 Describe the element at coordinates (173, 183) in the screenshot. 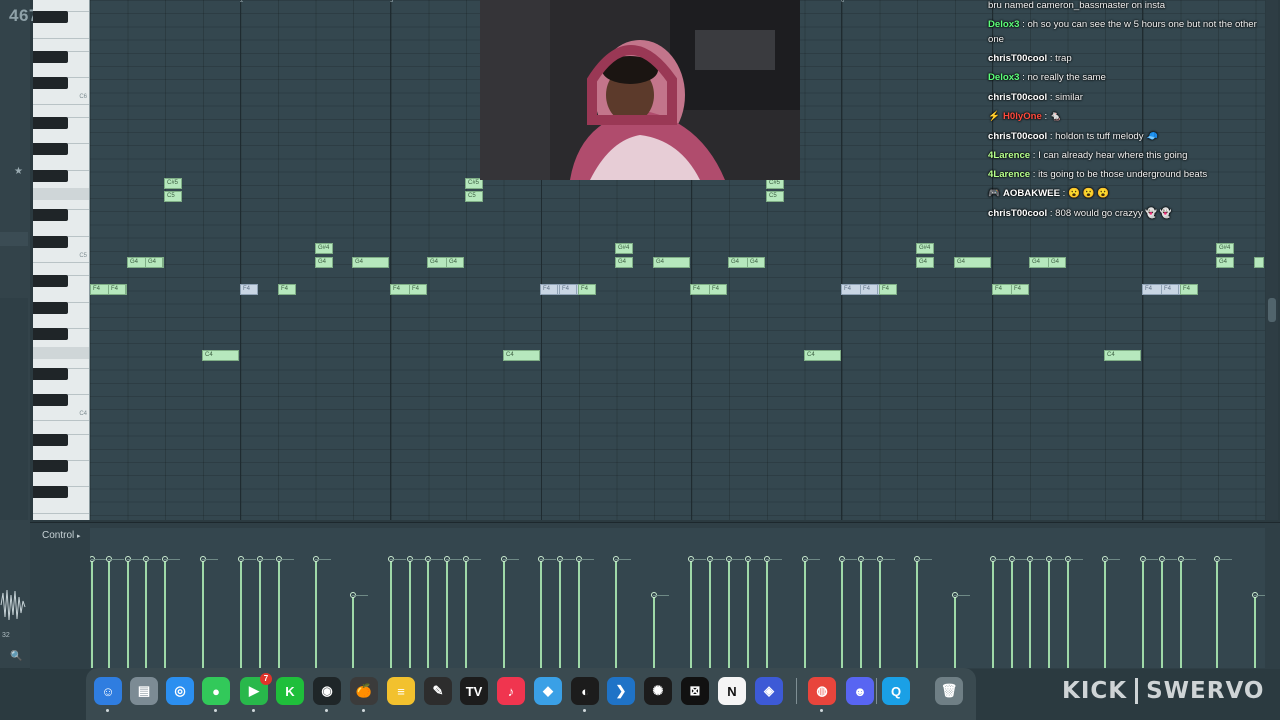

I see `midi-note: C#5` at that location.